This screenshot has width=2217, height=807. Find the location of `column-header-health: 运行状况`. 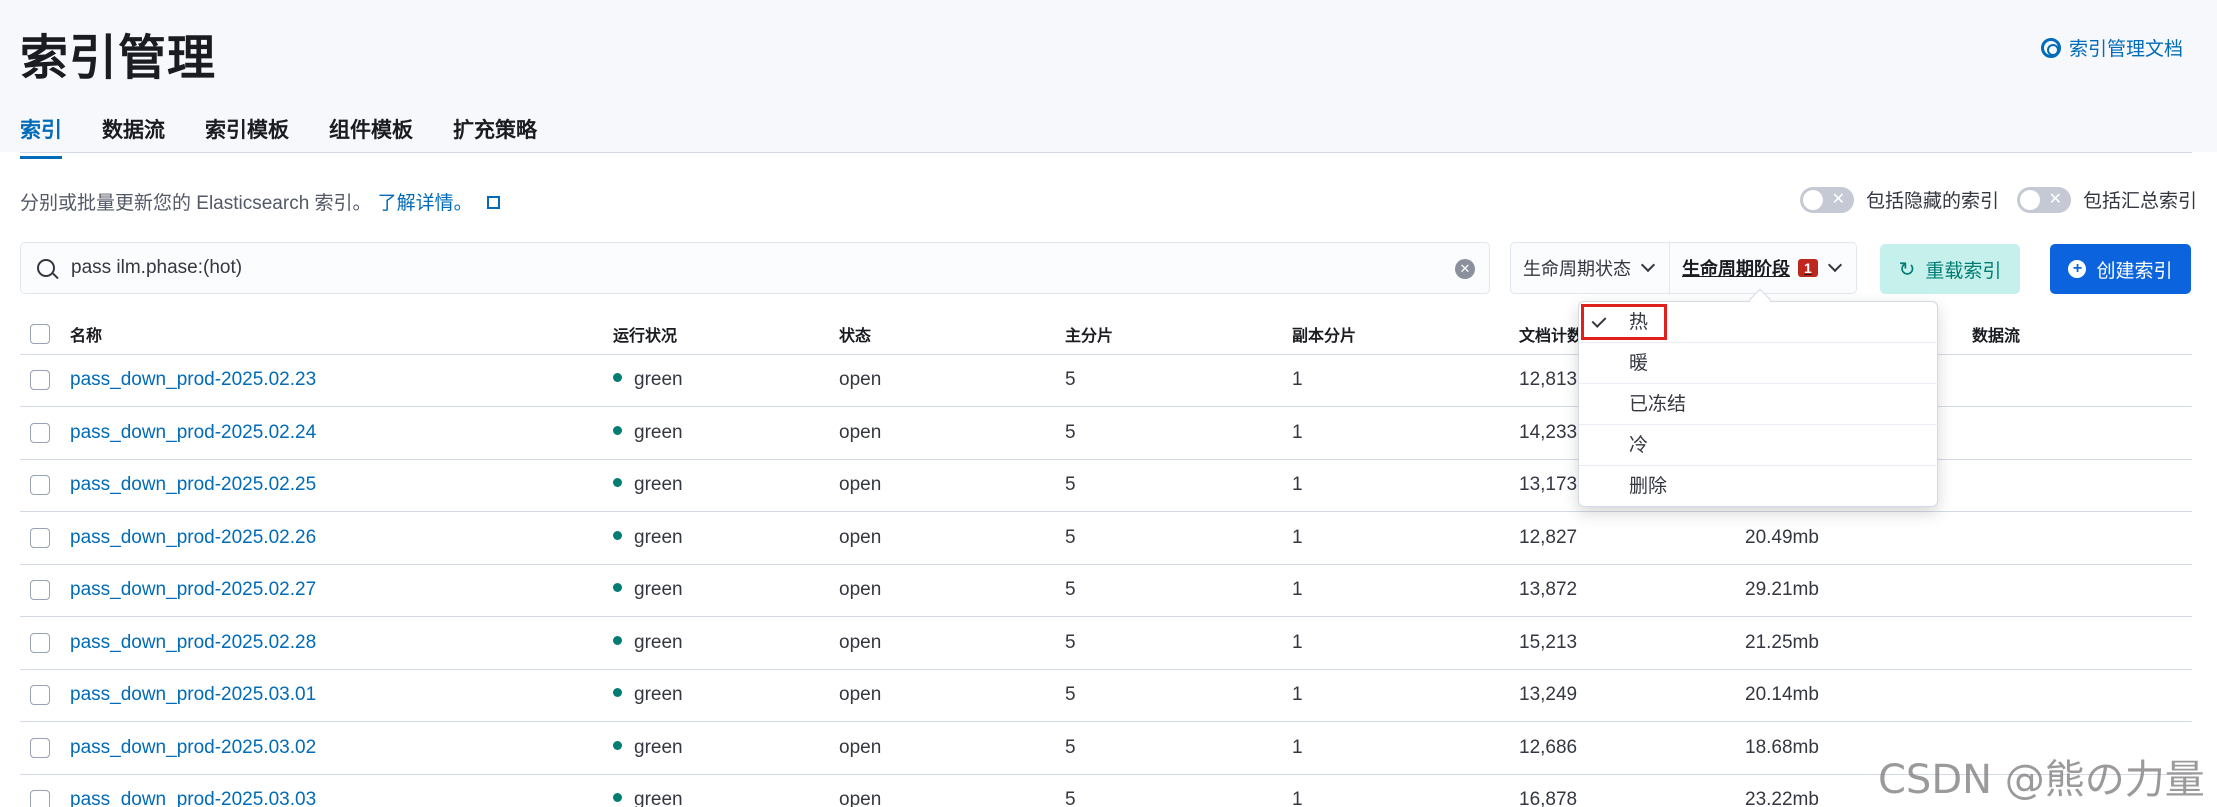

column-header-health: 运行状况 is located at coordinates (726, 334).